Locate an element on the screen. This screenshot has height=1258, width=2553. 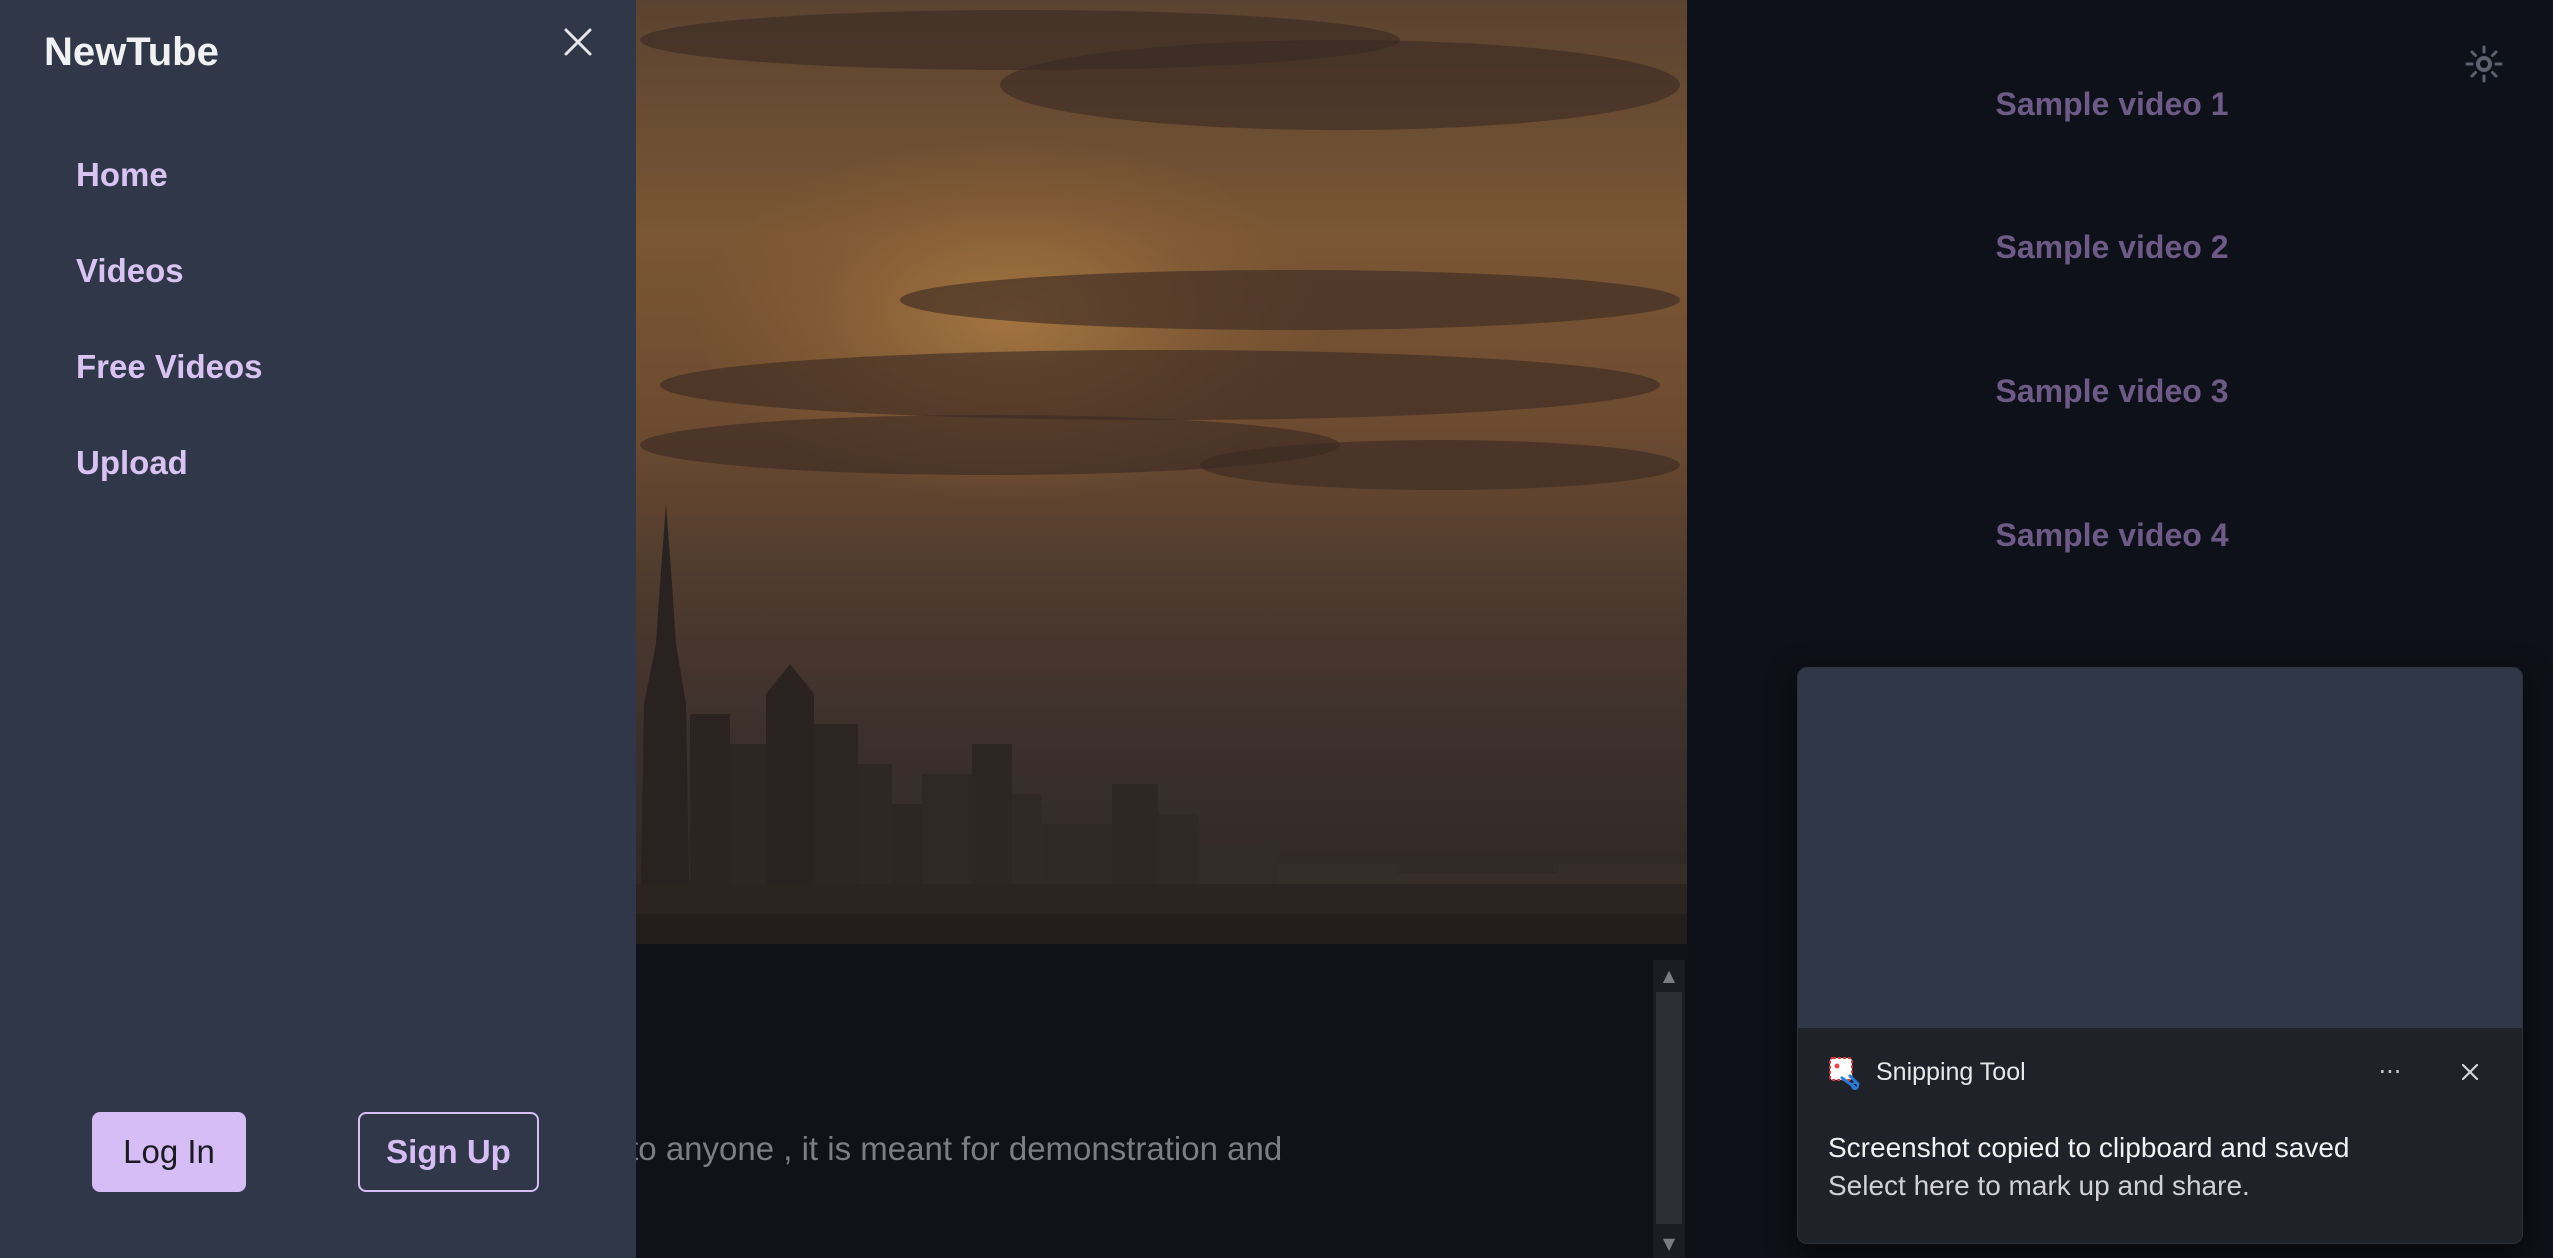
snipping-tool-icon is located at coordinates (1845, 1073).